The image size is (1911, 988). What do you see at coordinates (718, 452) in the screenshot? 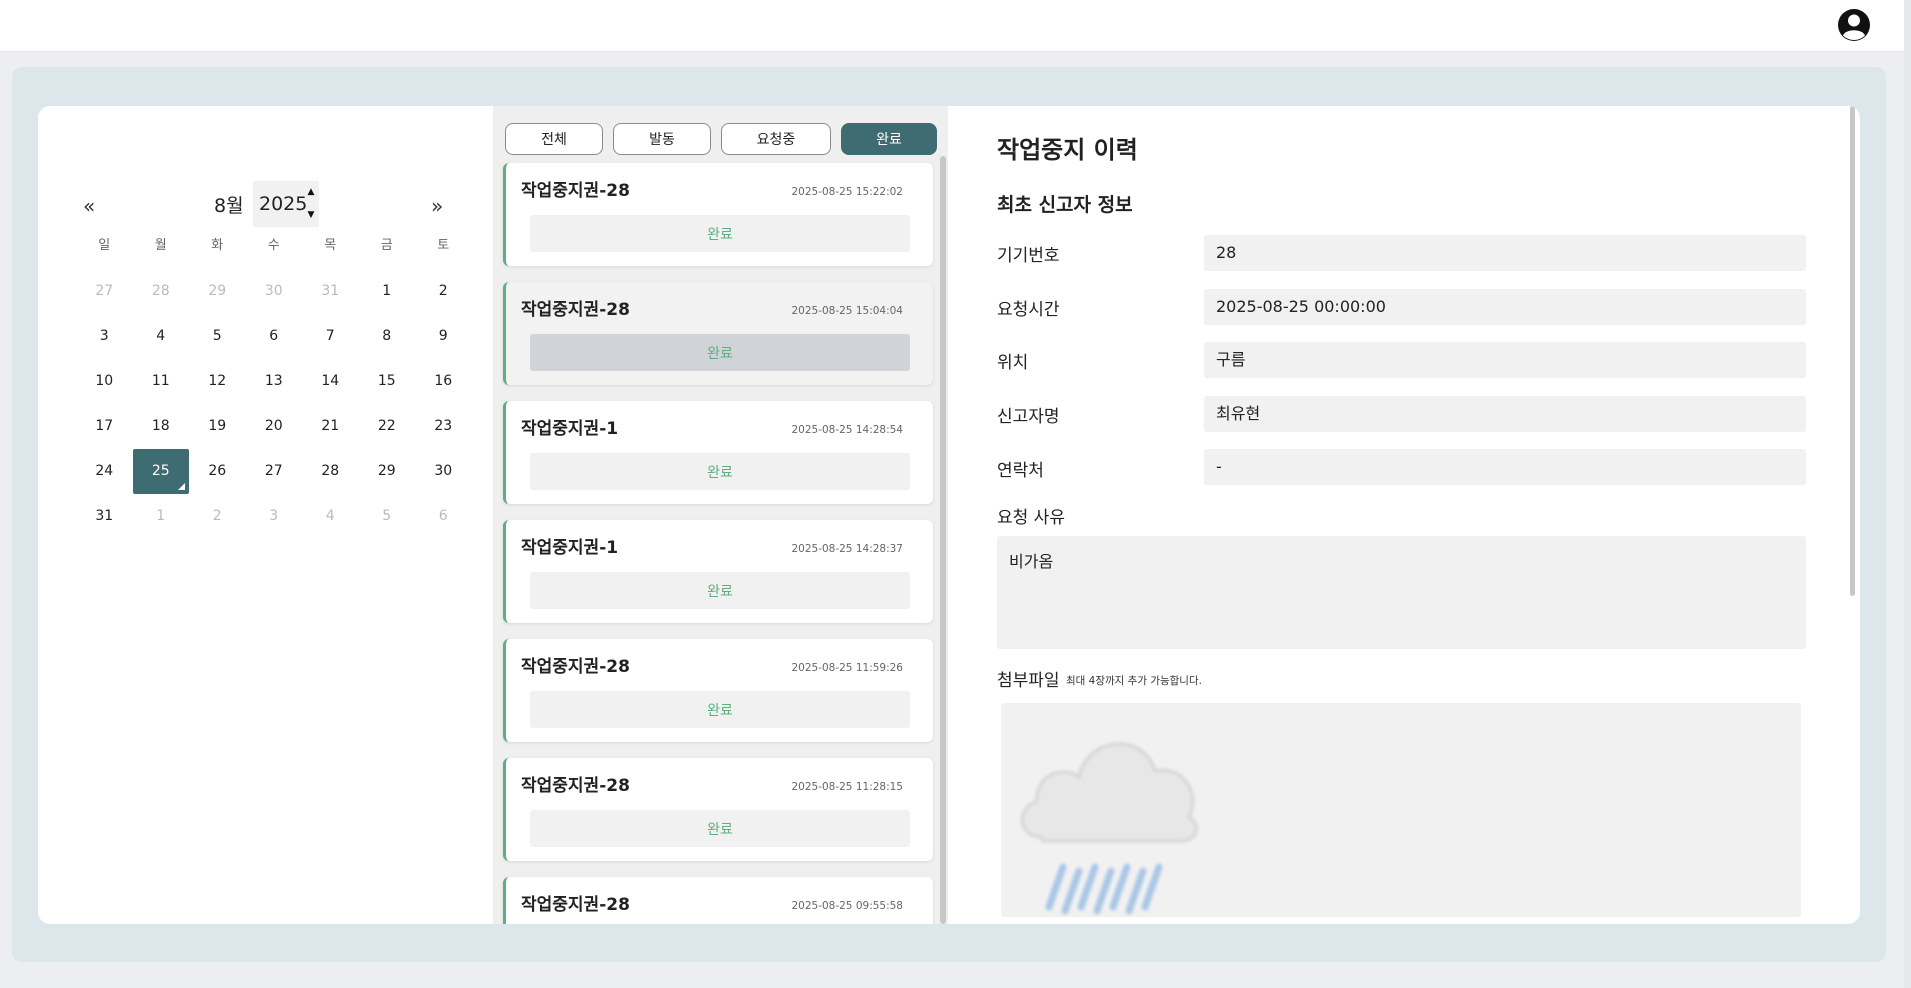
I see `history-card: 작업중지권-1 2025-08-25 14:28:54 완료` at bounding box center [718, 452].